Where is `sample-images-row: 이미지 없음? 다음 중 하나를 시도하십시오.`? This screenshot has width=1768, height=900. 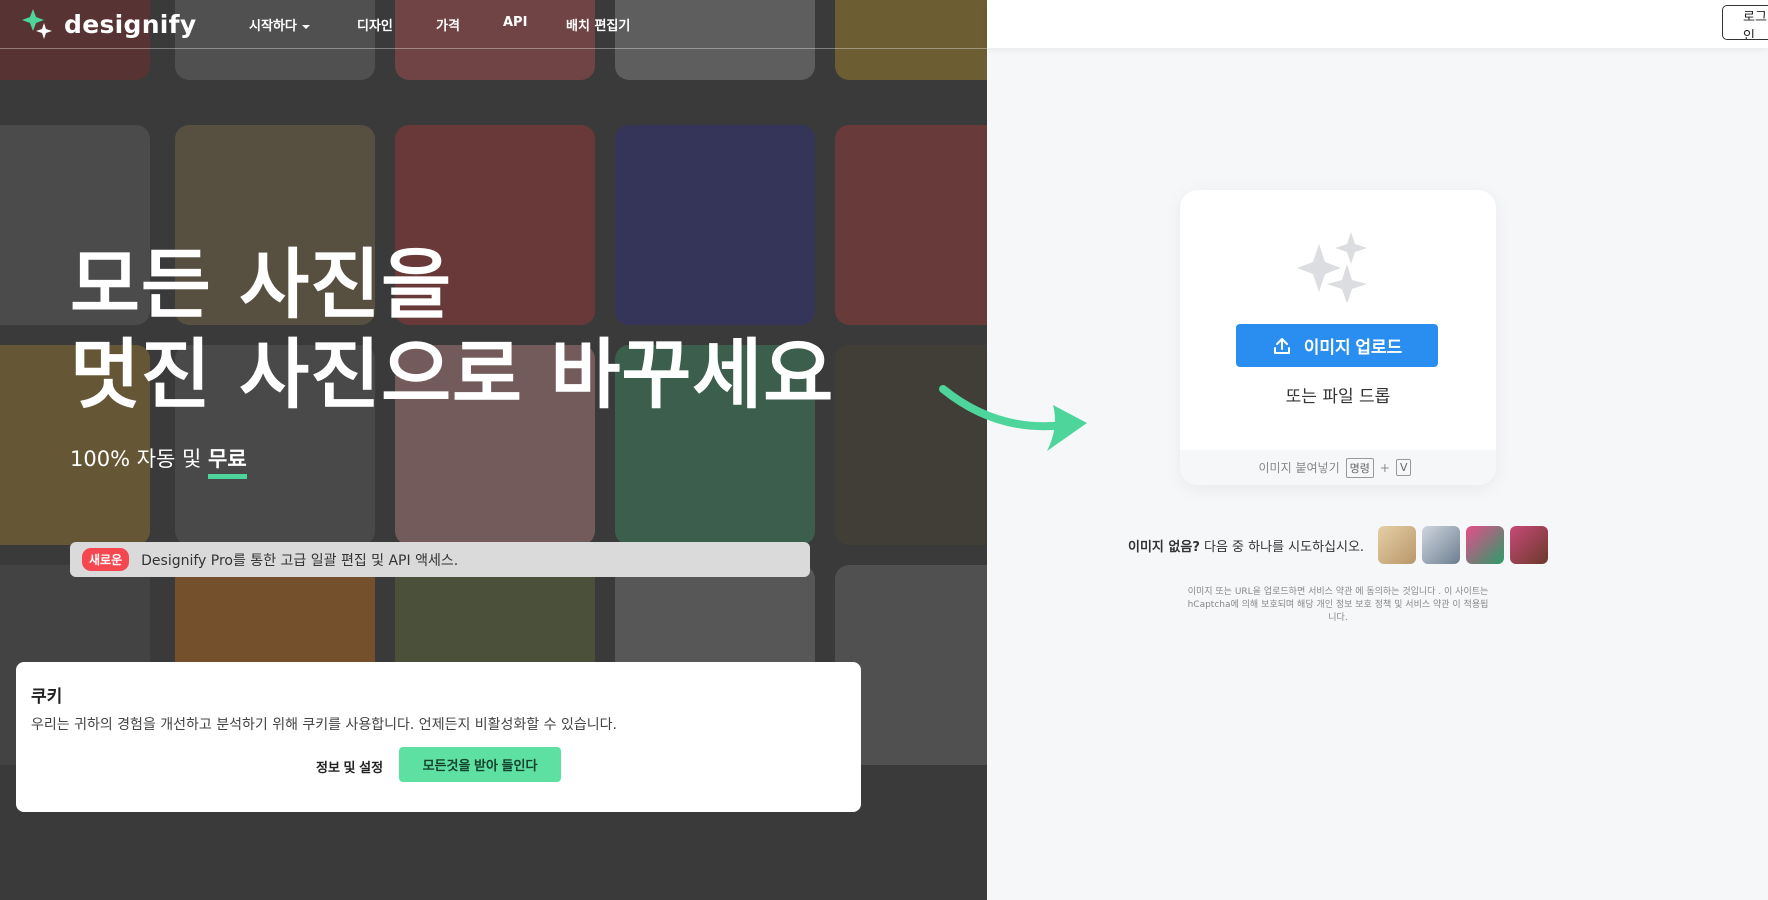 sample-images-row: 이미지 없음? 다음 중 하나를 시도하십시오. is located at coordinates (1341, 545).